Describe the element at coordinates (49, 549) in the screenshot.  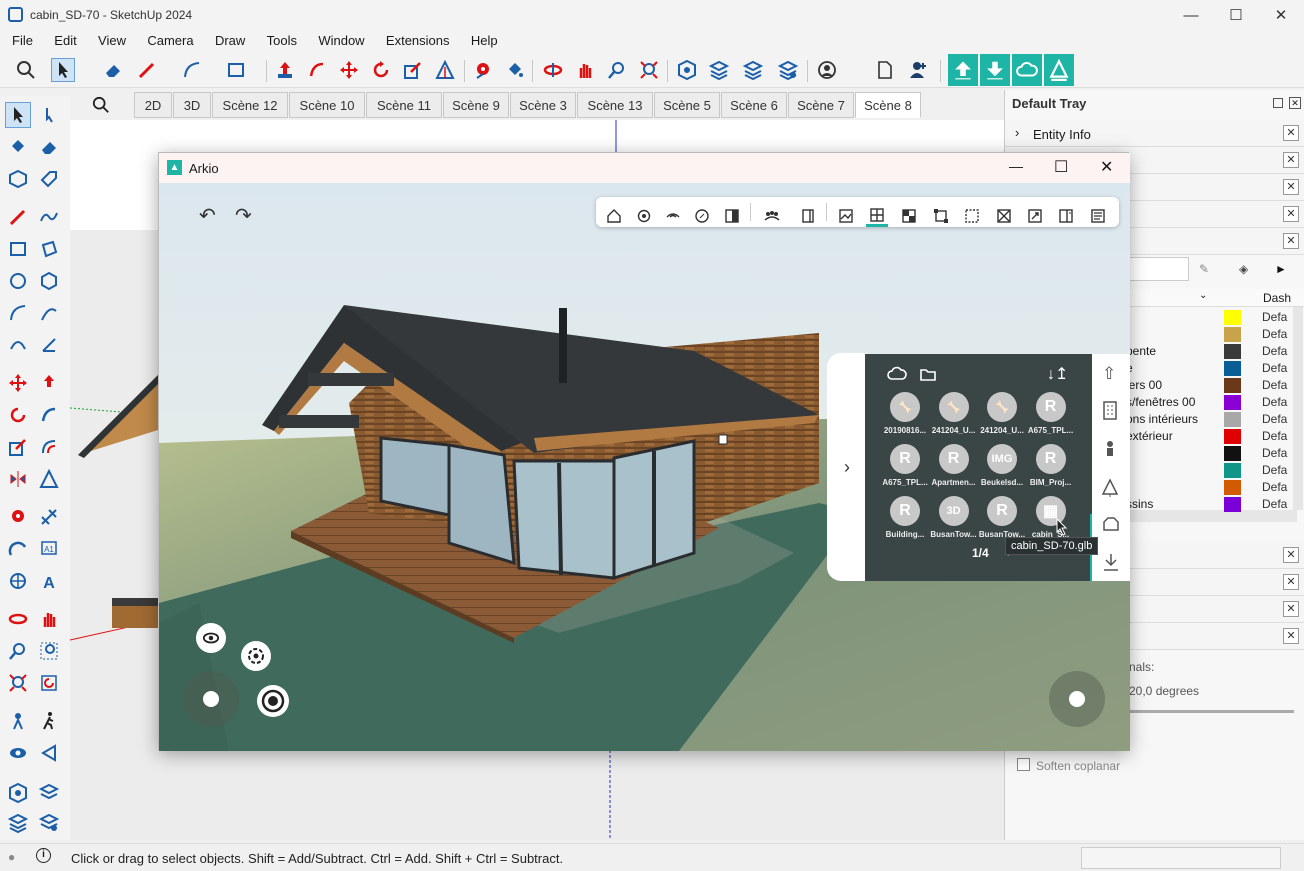
I see `text-icon: A1` at that location.